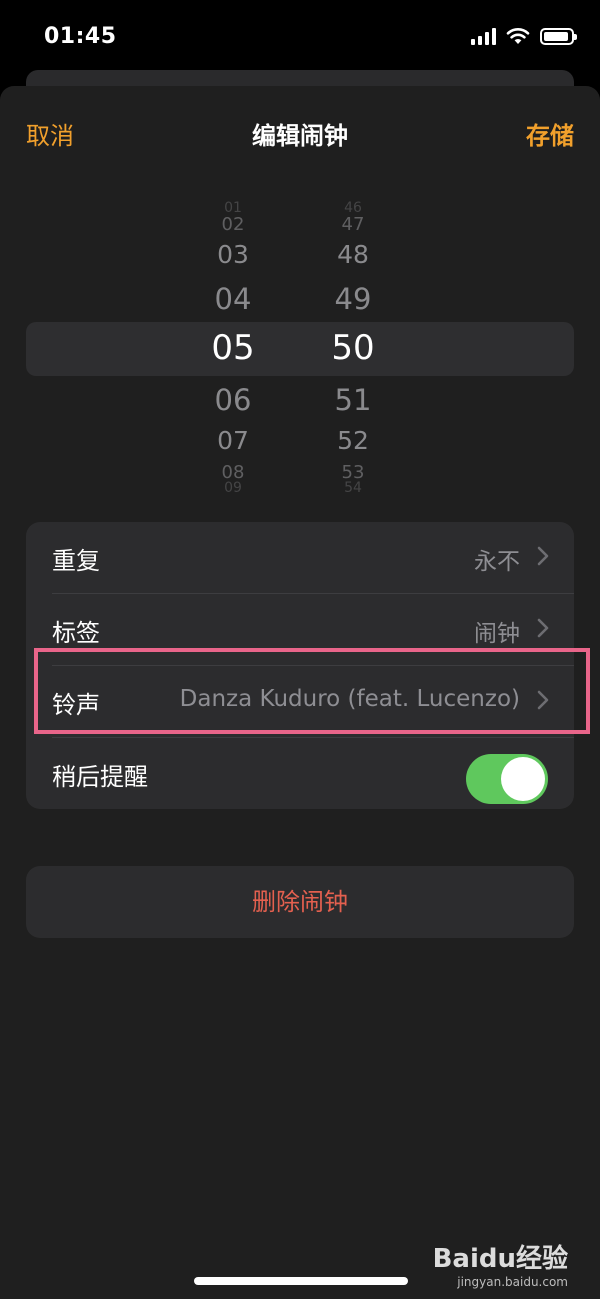  I want to click on status-bar: 01:45, so click(300, 36).